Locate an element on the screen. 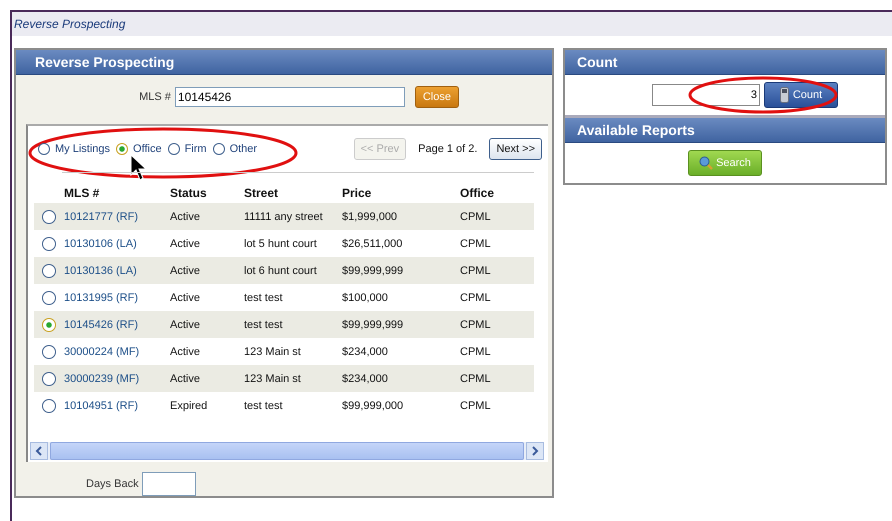 The image size is (892, 521). mls-link: 10130136 (LA) is located at coordinates (117, 270).